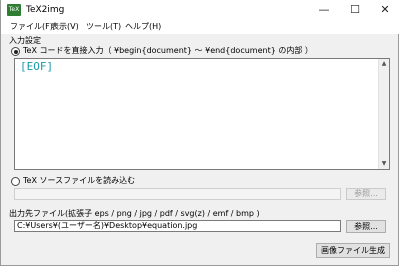 The image size is (400, 267). I want to click on menu-tools: ツール(T), so click(103, 27).